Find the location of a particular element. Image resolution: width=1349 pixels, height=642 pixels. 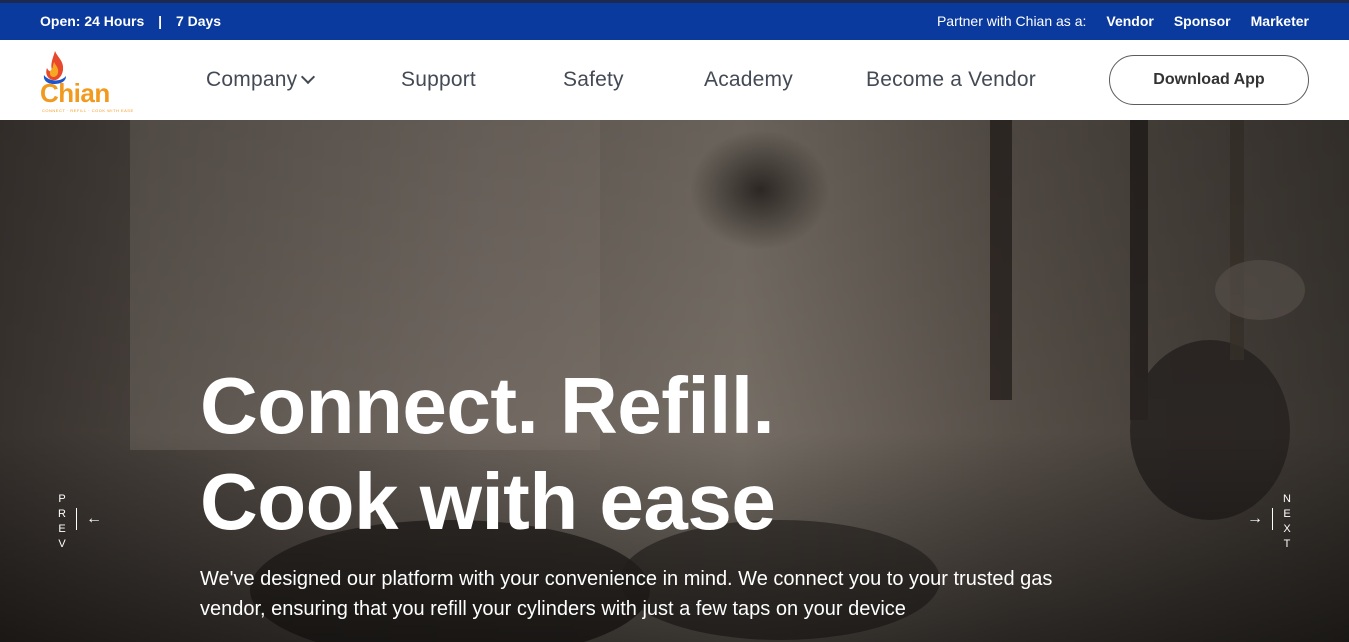

next-letter: X is located at coordinates (1287, 529).